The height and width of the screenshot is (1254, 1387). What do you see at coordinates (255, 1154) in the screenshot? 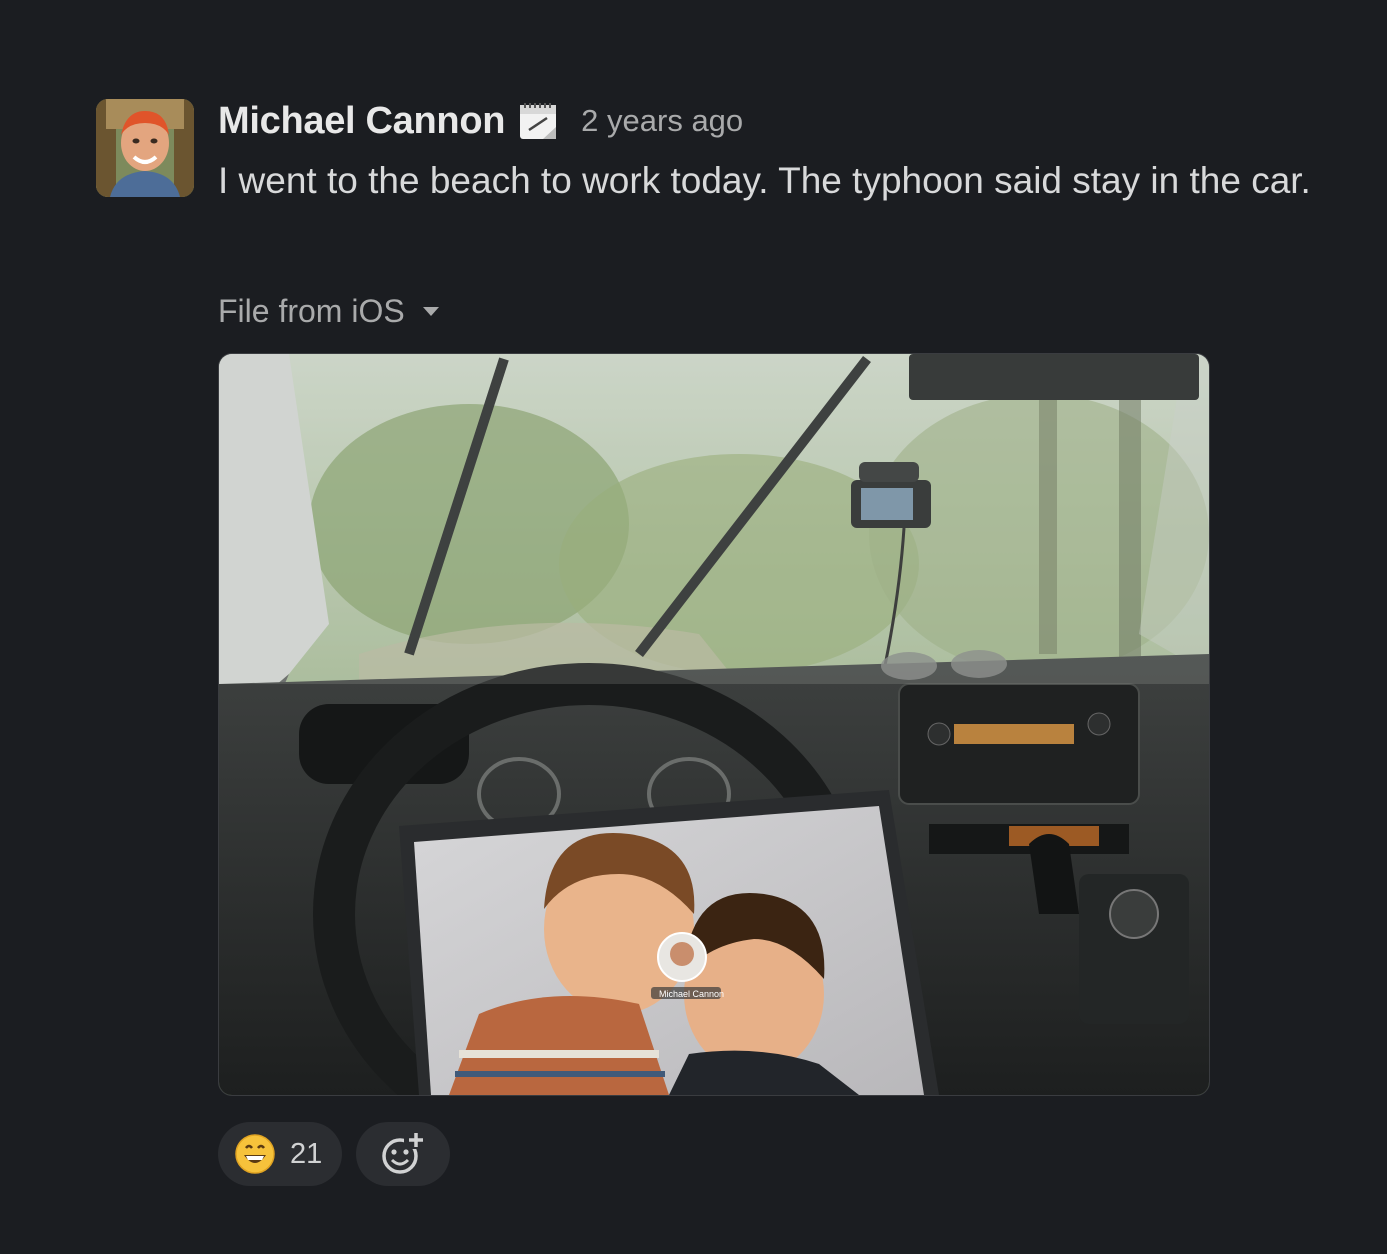
I see `grinning-face-icon` at bounding box center [255, 1154].